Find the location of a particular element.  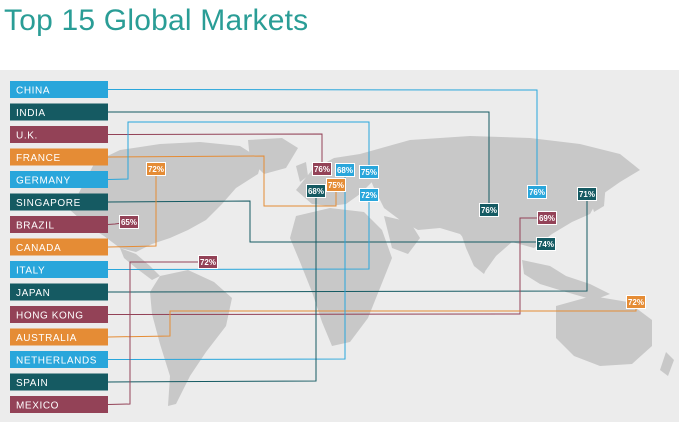

country-label: FRANCE is located at coordinates (38, 158).